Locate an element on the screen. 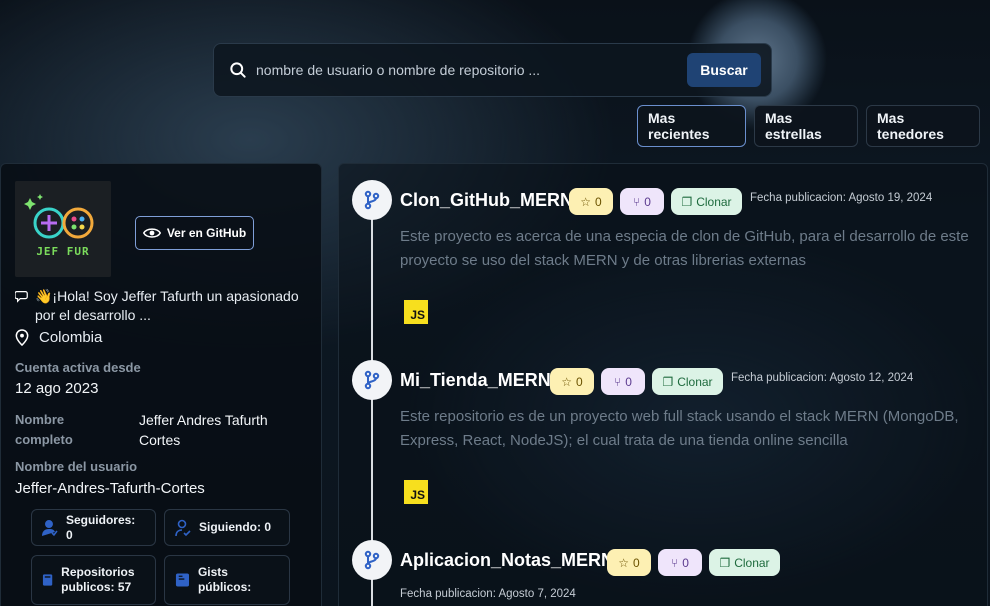  map-pin-icon is located at coordinates (22, 337).